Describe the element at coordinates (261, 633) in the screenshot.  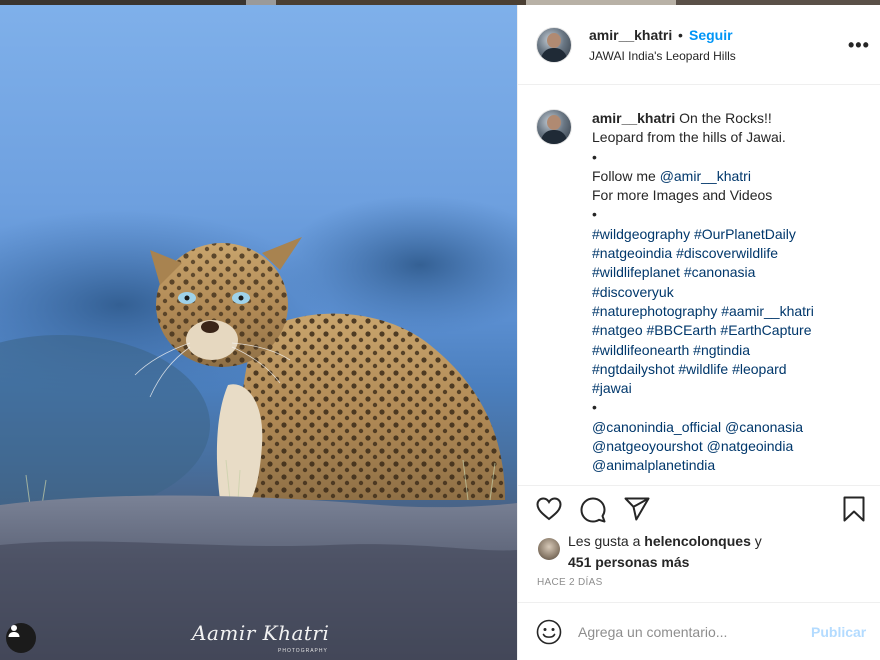
I see `photo-watermark: Aamir Khatri` at that location.